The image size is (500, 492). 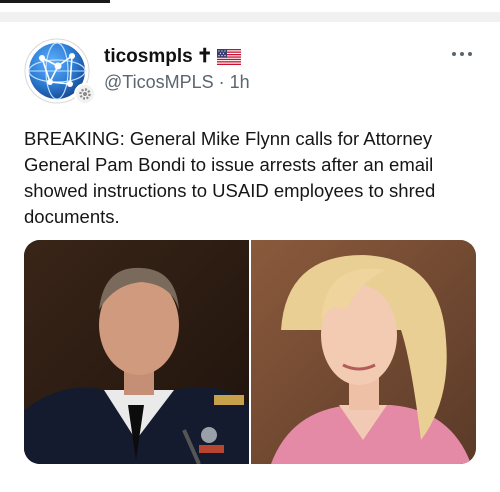 I want to click on avatar, so click(x=60, y=71).